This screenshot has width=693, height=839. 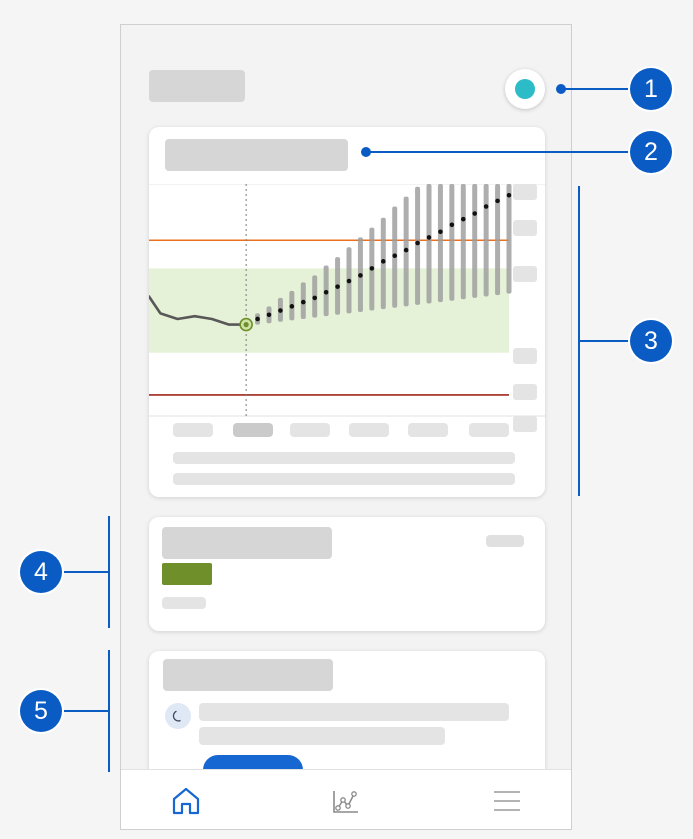 I want to click on current-reading-marker-core, so click(x=246, y=325).